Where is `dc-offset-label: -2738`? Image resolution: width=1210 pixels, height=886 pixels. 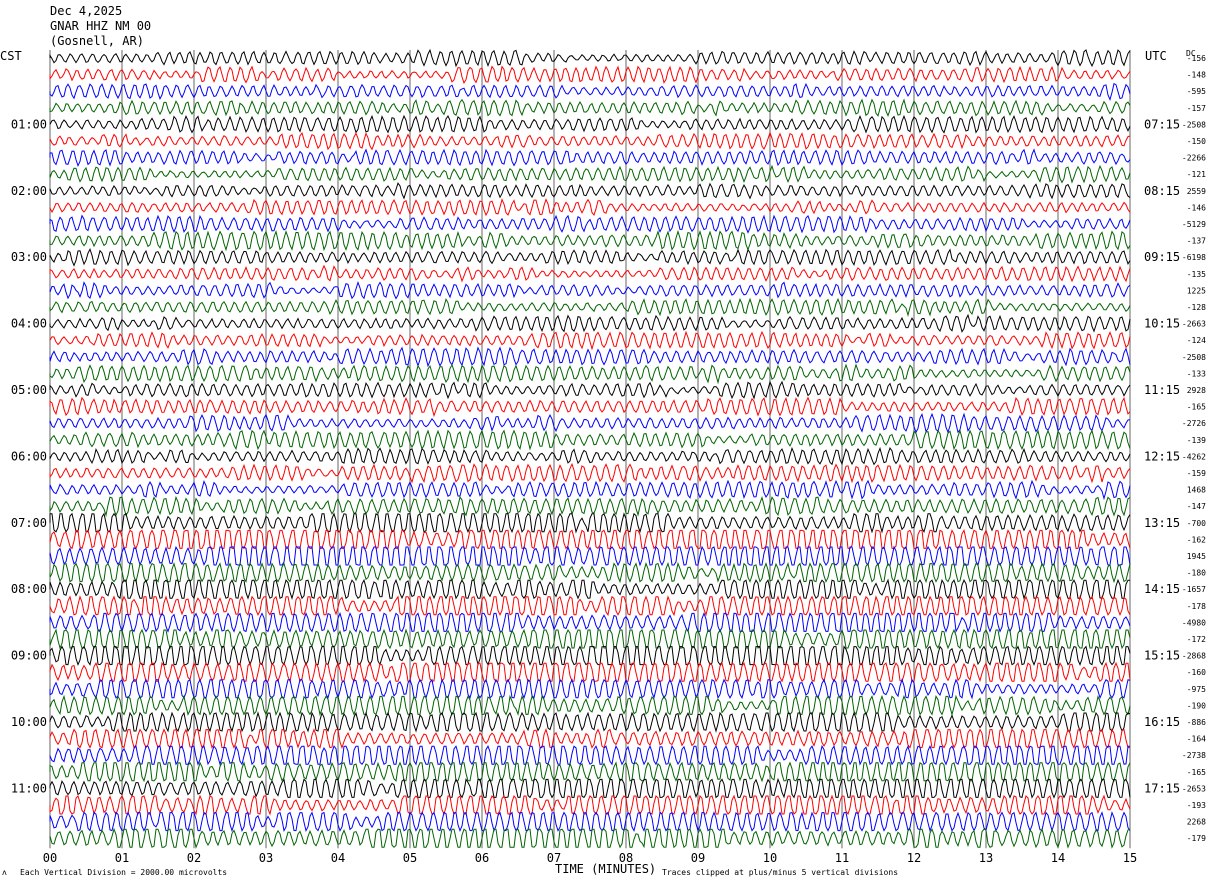 dc-offset-label: -2738 is located at coordinates (1194, 755).